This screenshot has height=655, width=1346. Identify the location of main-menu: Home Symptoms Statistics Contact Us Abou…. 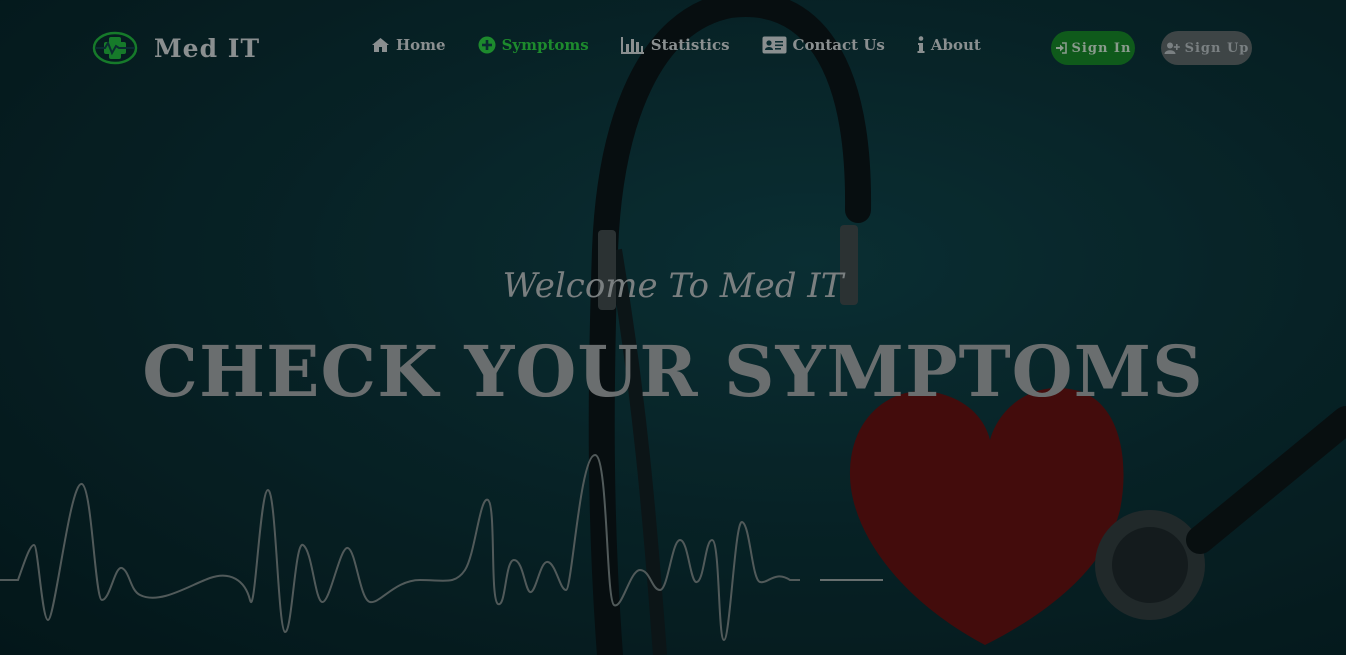
(676, 45).